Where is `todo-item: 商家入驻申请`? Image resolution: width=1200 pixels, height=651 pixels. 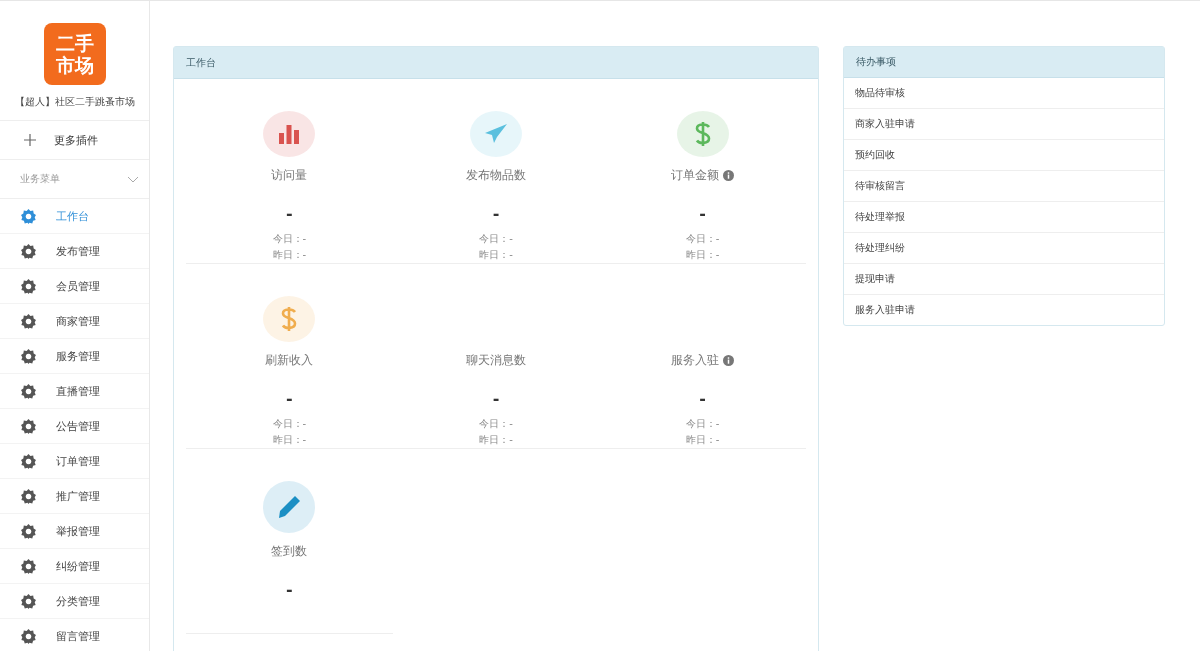 todo-item: 商家入驻申请 is located at coordinates (1004, 124).